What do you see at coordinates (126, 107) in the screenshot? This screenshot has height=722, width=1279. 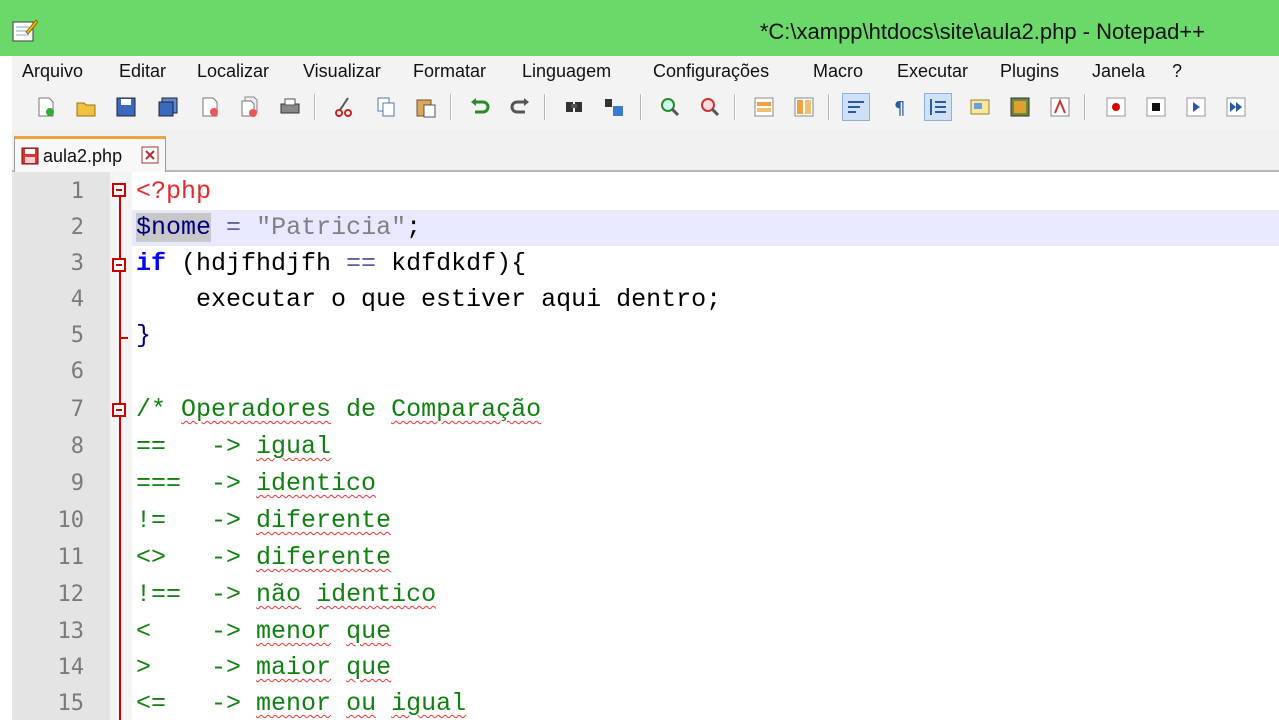 I see `save-icon` at bounding box center [126, 107].